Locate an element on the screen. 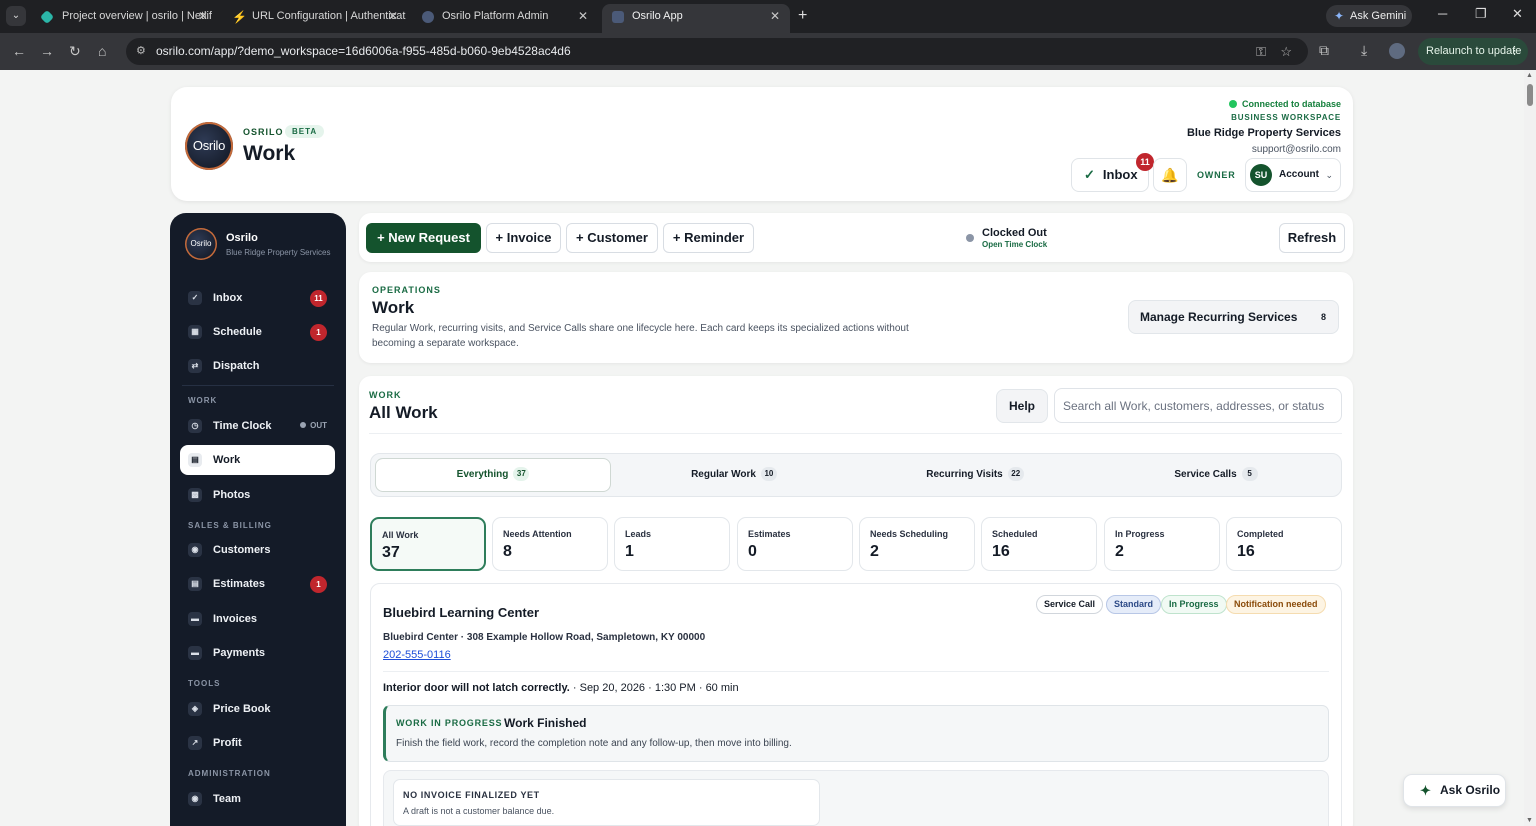 The height and width of the screenshot is (826, 1536). new-invoice-button: + Invoice is located at coordinates (523, 238).